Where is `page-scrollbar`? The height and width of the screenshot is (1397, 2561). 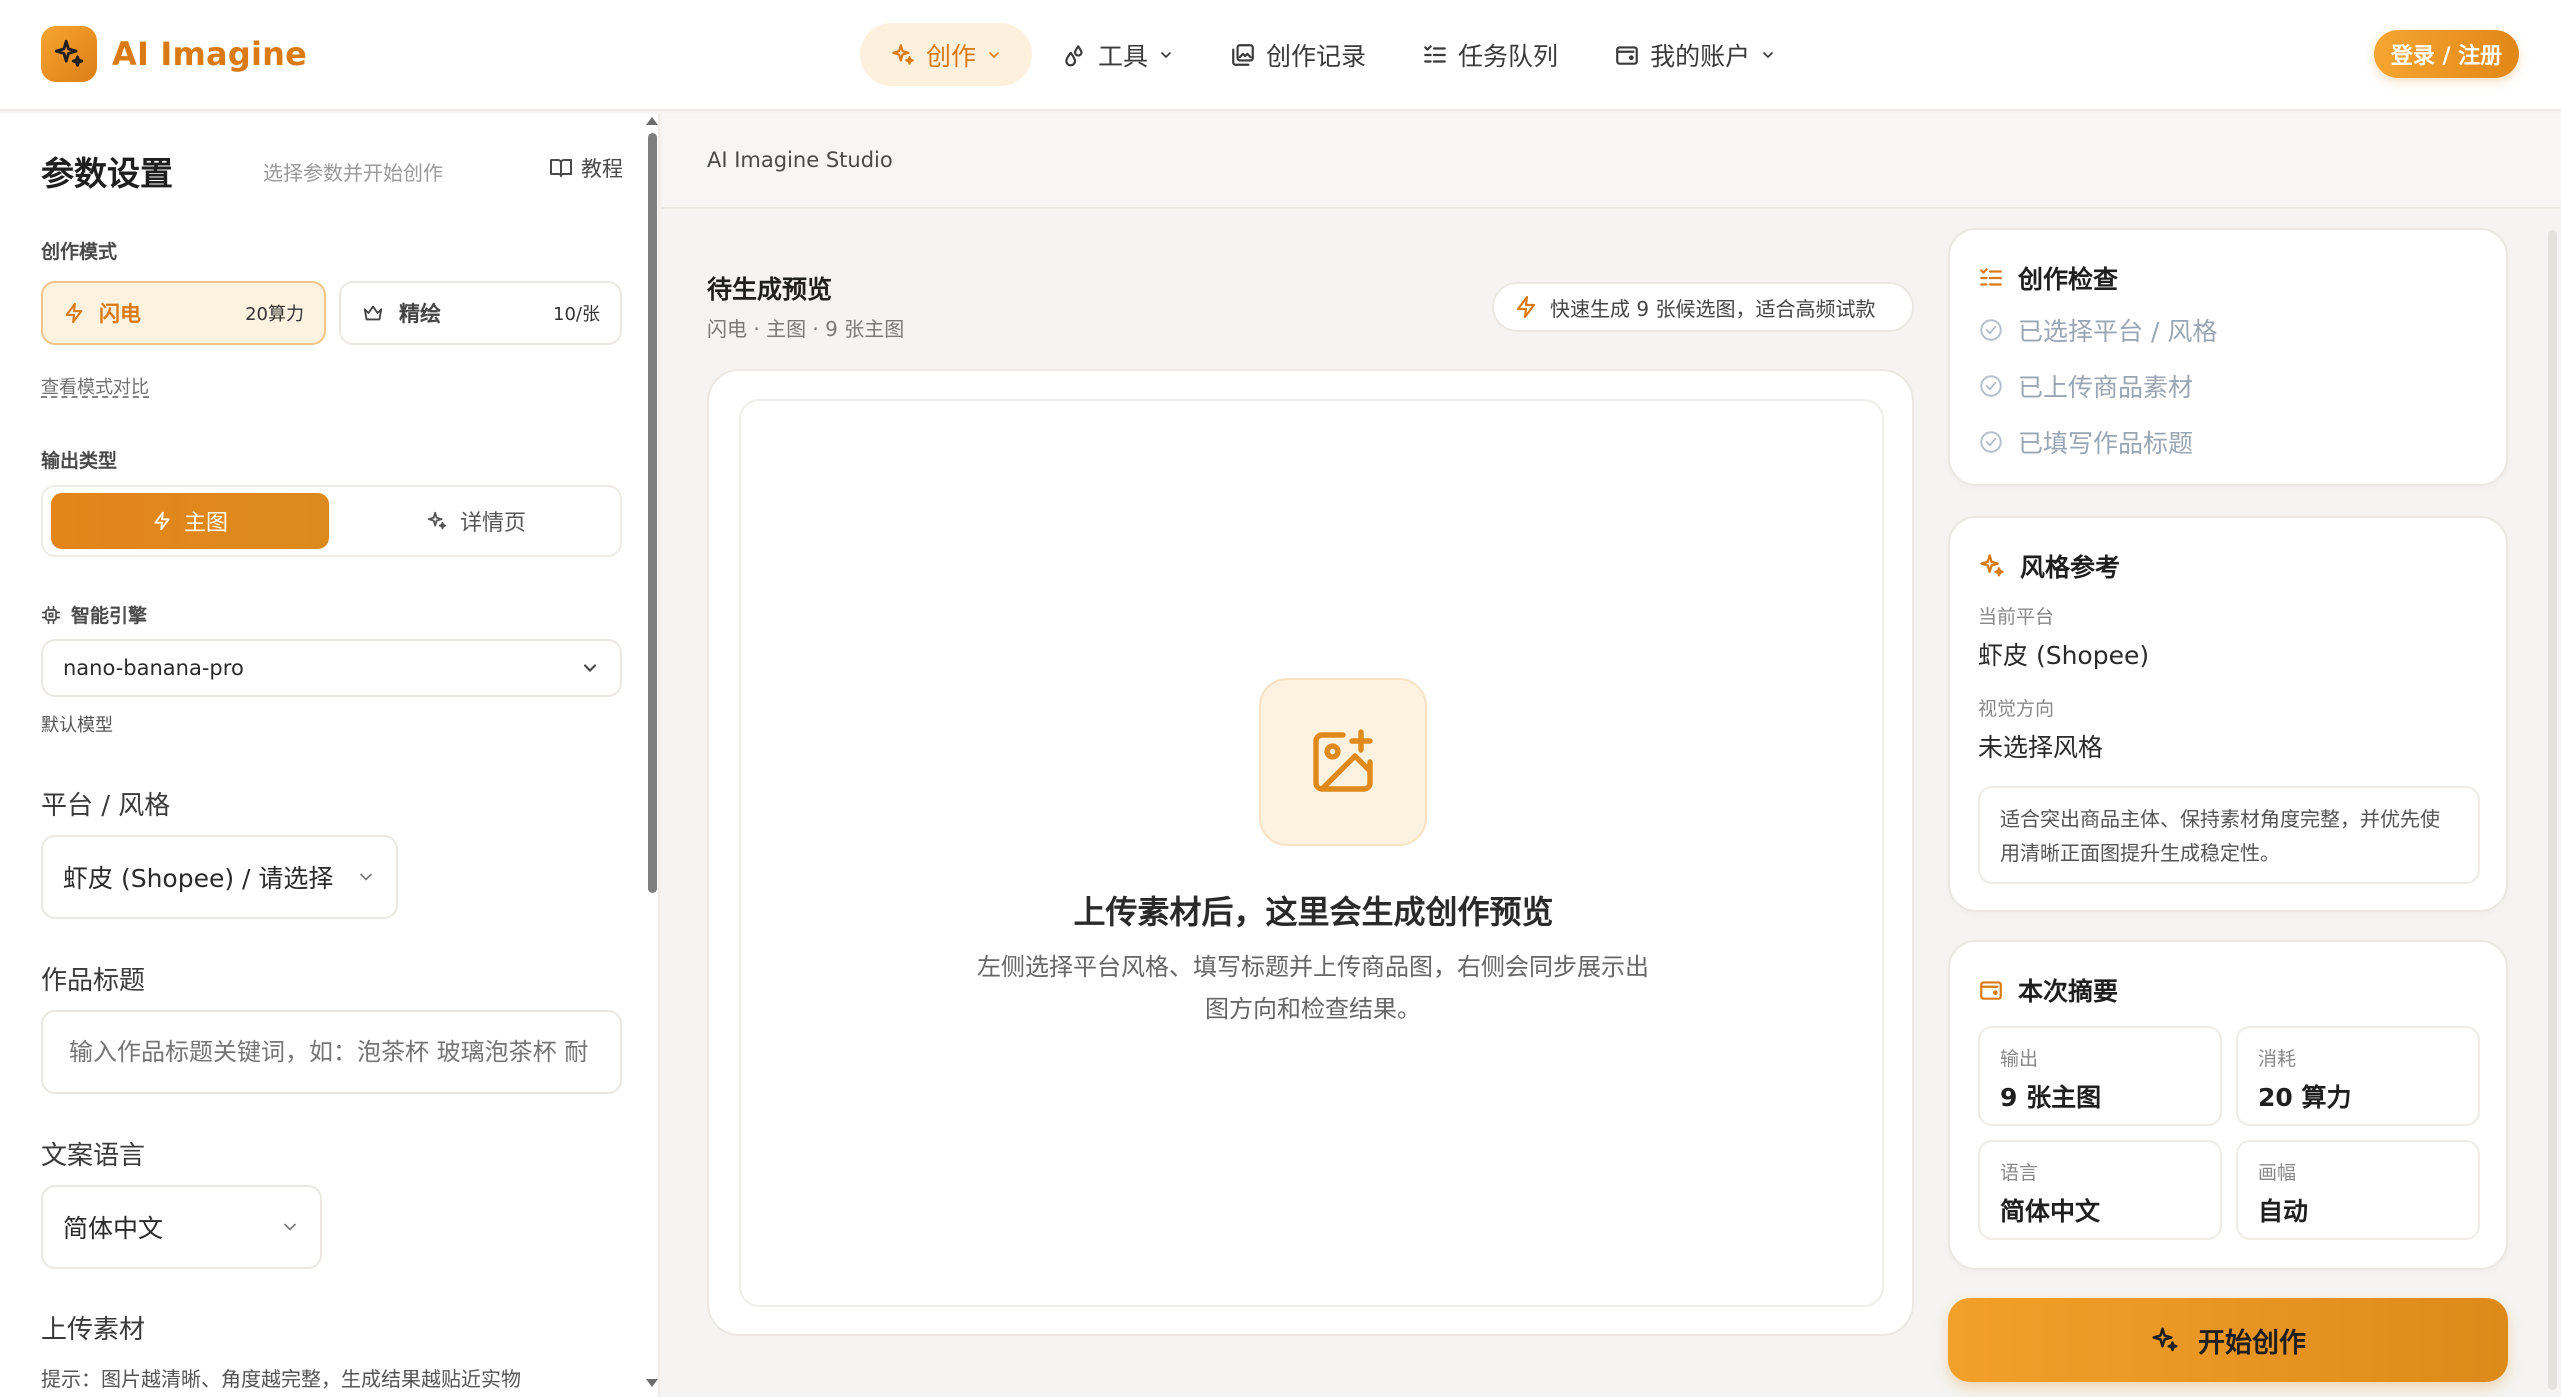 page-scrollbar is located at coordinates (2552, 810).